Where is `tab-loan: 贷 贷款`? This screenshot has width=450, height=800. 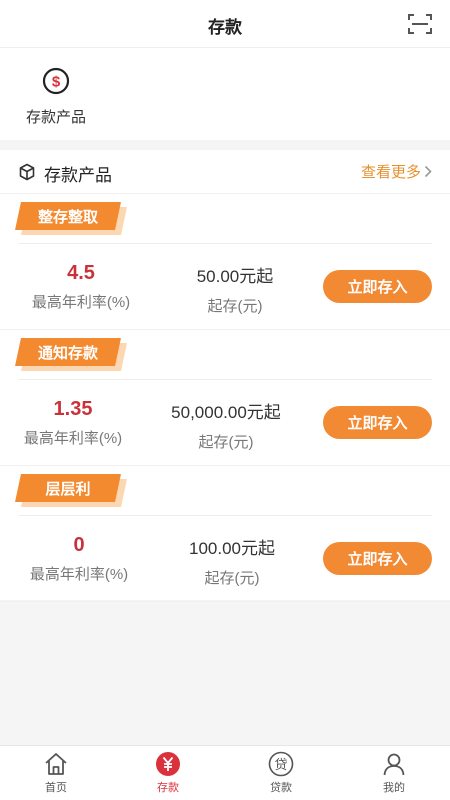 tab-loan: 贷 贷款 is located at coordinates (281, 773).